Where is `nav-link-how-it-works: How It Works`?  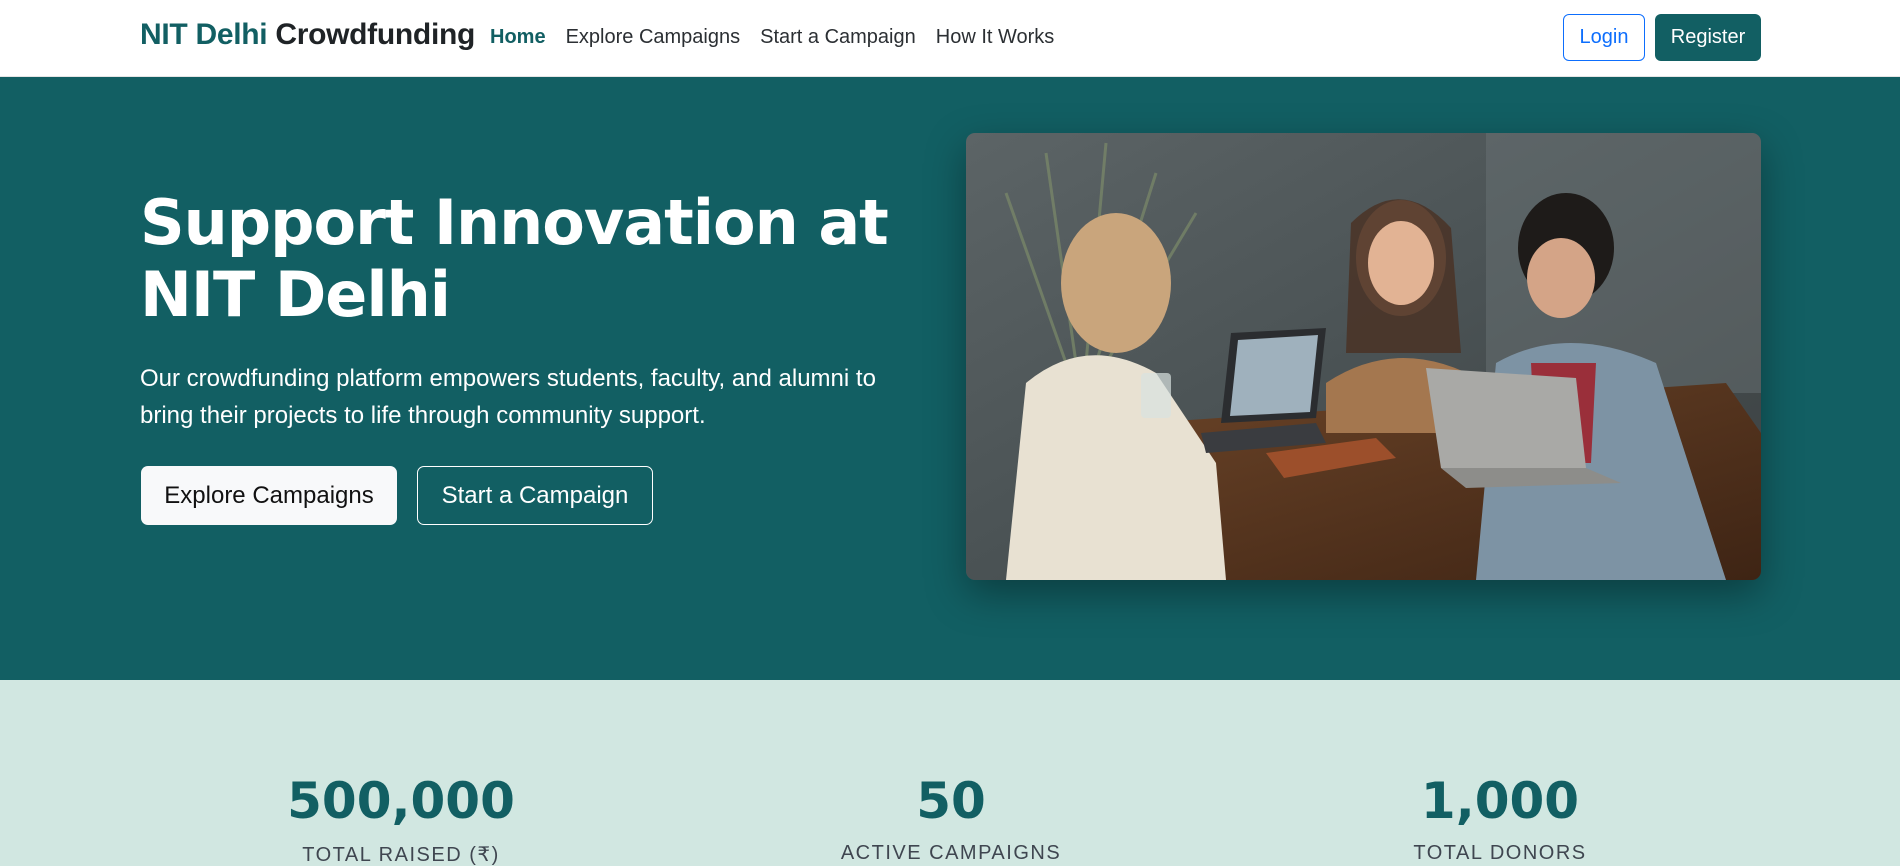 nav-link-how-it-works: How It Works is located at coordinates (995, 37).